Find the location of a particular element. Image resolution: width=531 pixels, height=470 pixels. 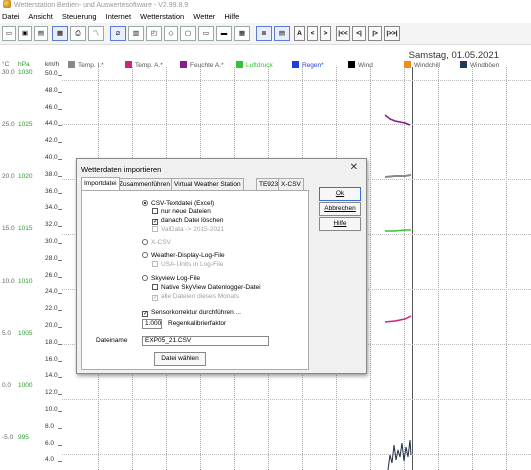

menu-ansicht: Ansicht is located at coordinates (40, 16).